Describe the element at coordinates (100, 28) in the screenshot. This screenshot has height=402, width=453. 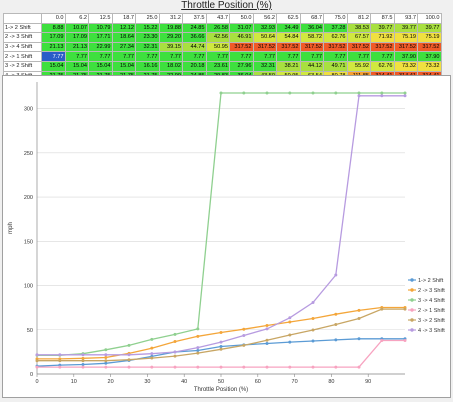
I see `table-cell: 10.79` at that location.